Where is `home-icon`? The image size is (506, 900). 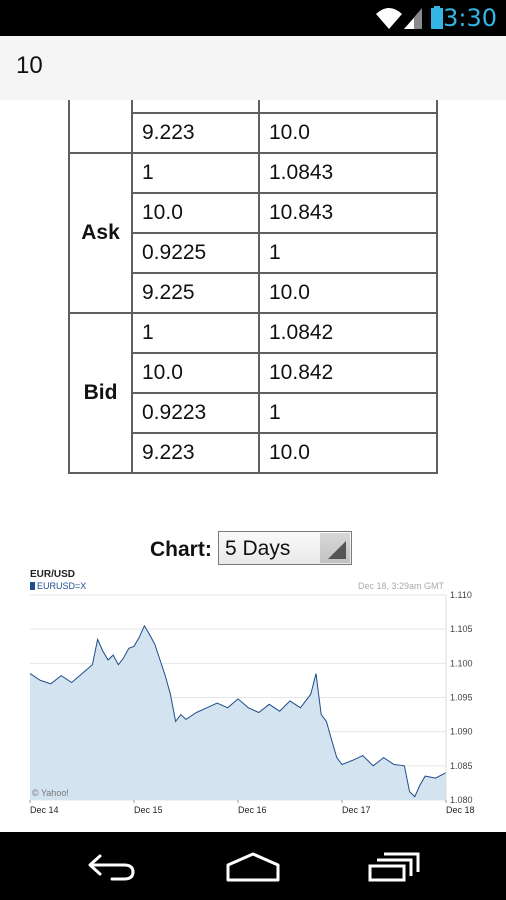
home-icon is located at coordinates (253, 866).